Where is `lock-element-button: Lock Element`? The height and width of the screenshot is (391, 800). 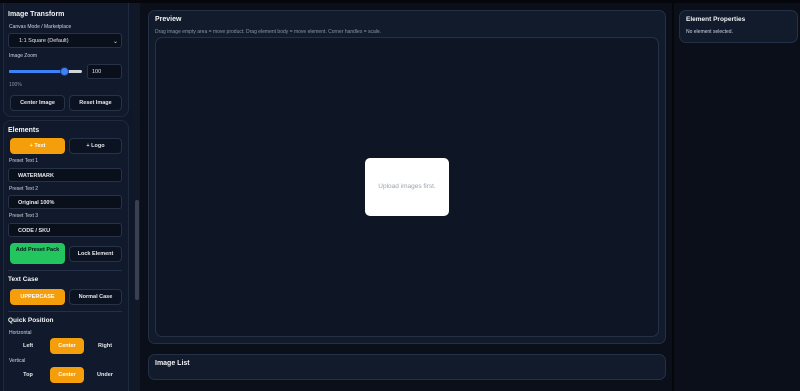 lock-element-button: Lock Element is located at coordinates (95, 254).